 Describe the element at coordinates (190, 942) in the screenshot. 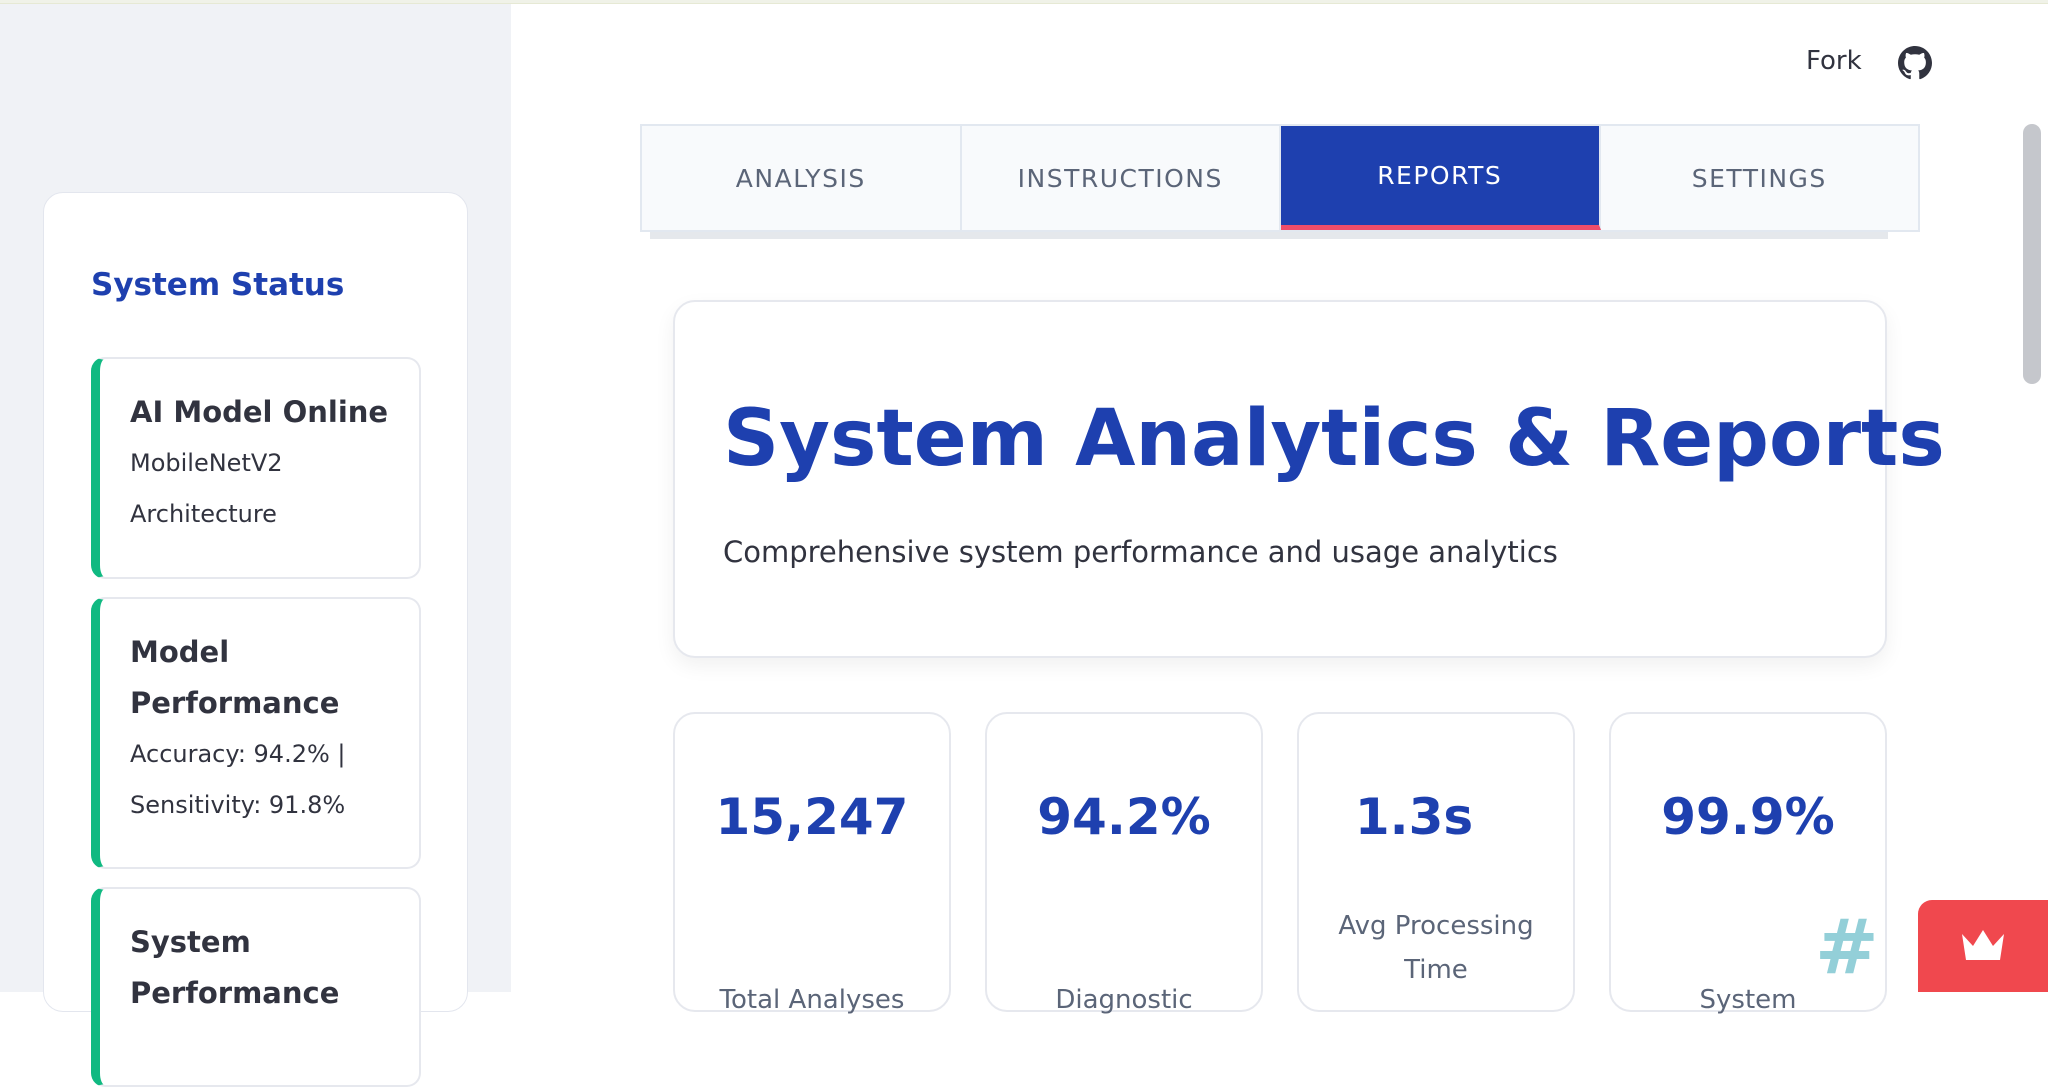

I see `status-item-title: System` at that location.